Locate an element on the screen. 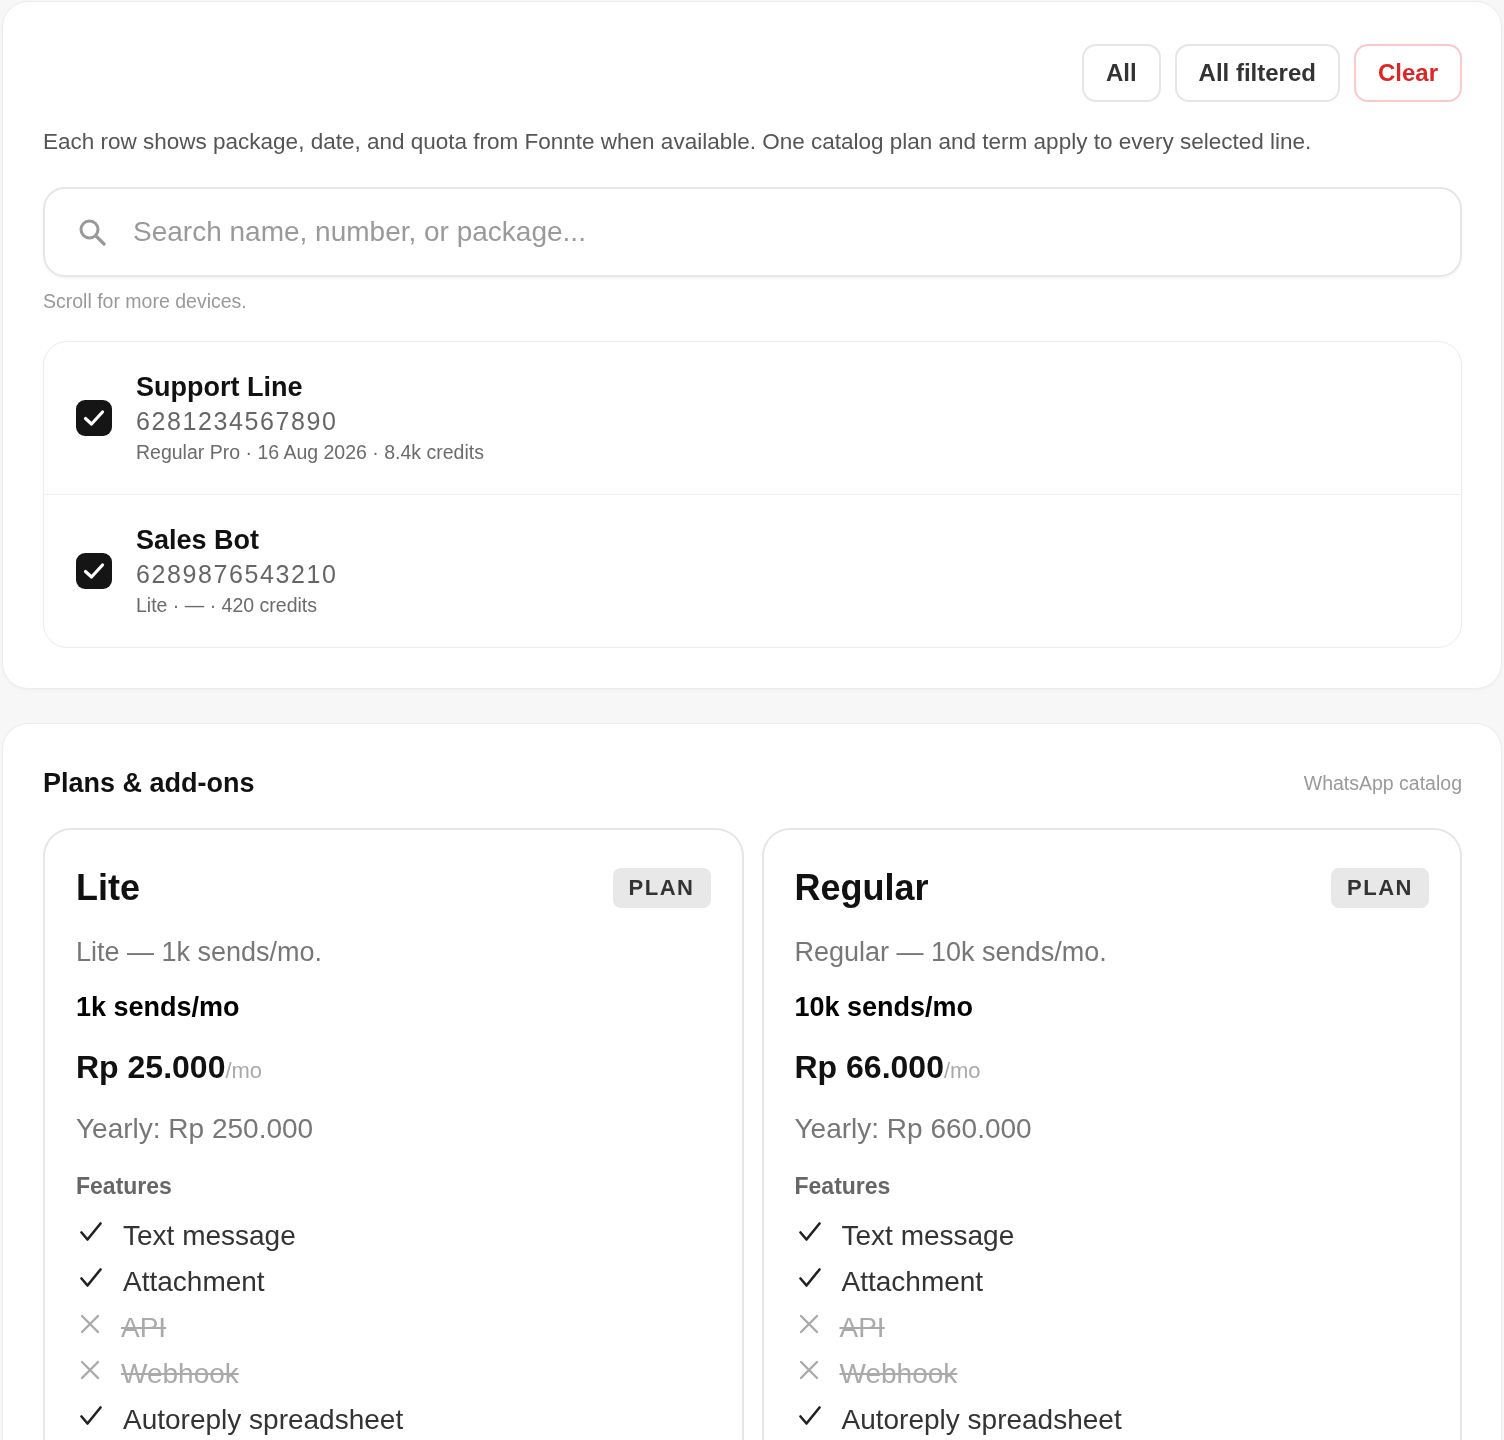 The width and height of the screenshot is (1504, 1440). clear-button: Clear is located at coordinates (1407, 73).